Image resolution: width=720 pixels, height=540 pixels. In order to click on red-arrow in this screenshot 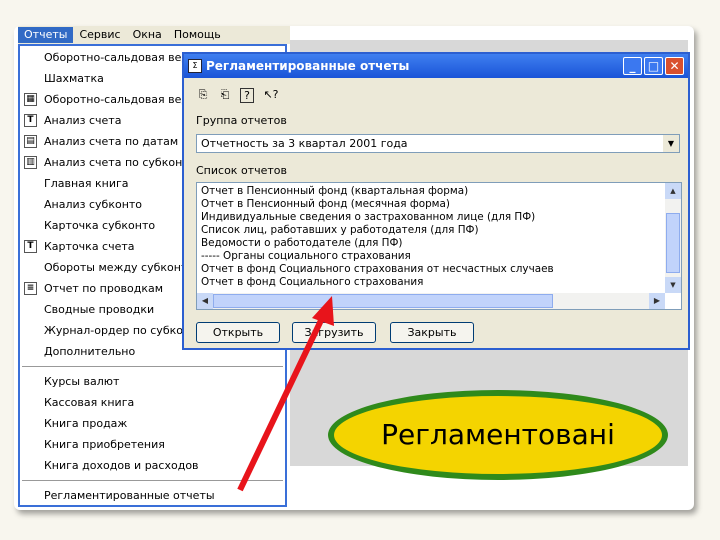, I will do `click(285, 394)`.